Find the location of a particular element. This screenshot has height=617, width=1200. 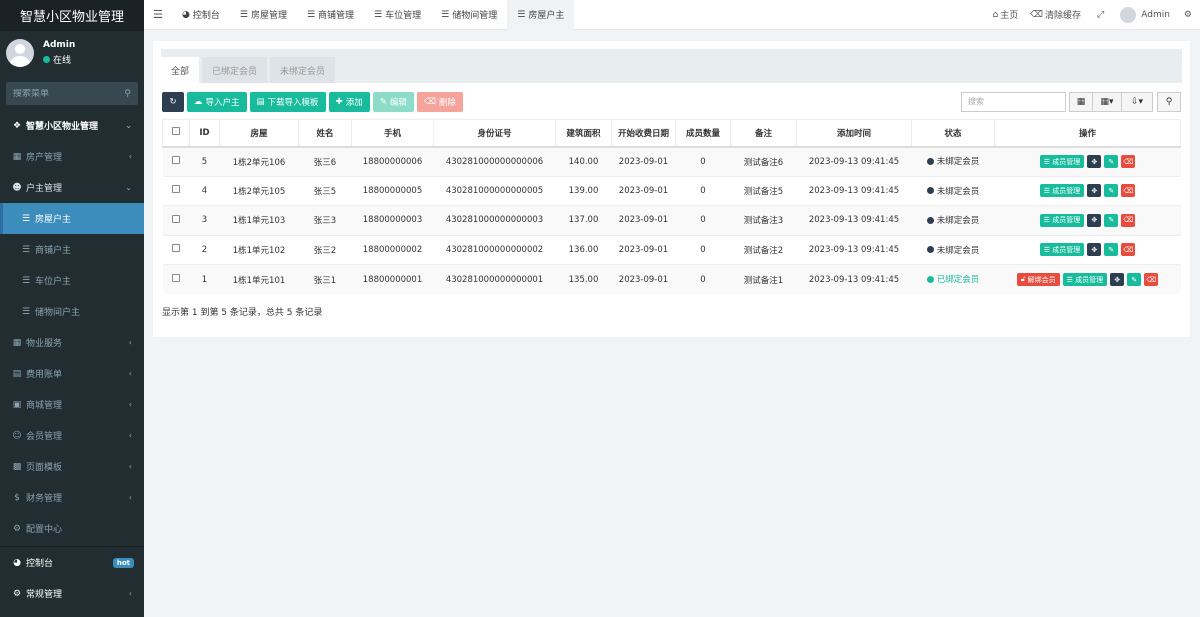

sidebar-item-storage-owner: ☰ 储物间户主 is located at coordinates (72, 311).